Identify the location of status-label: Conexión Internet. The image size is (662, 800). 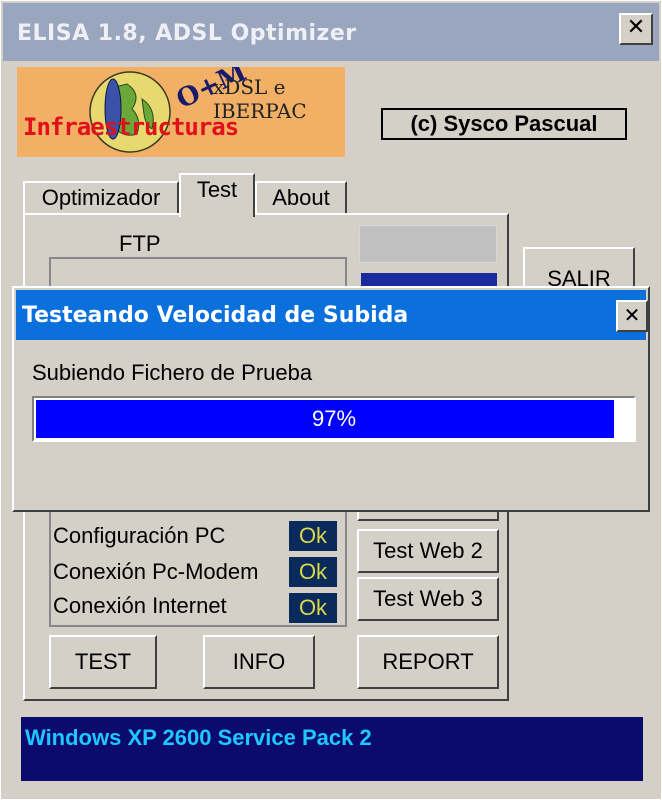
(140, 605).